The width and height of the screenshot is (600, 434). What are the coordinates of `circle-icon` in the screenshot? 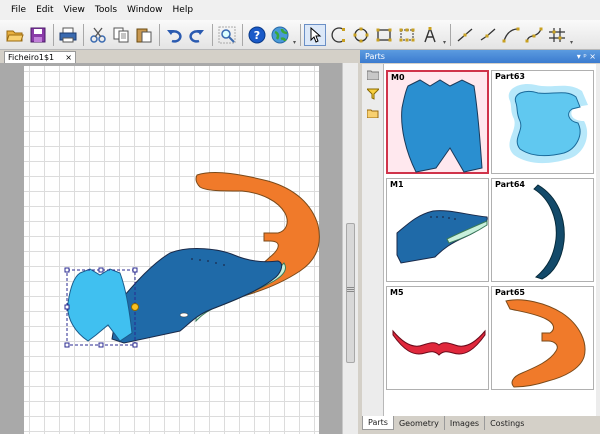 It's located at (361, 35).